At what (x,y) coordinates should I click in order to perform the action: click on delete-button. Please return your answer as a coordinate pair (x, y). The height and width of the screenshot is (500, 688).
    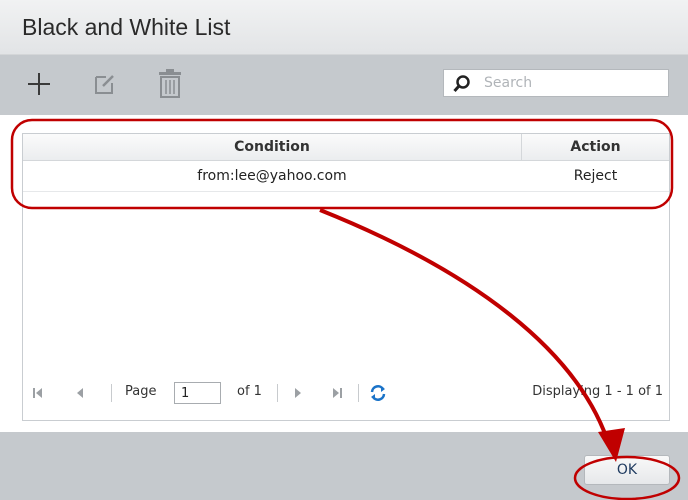
    Looking at the image, I should click on (170, 84).